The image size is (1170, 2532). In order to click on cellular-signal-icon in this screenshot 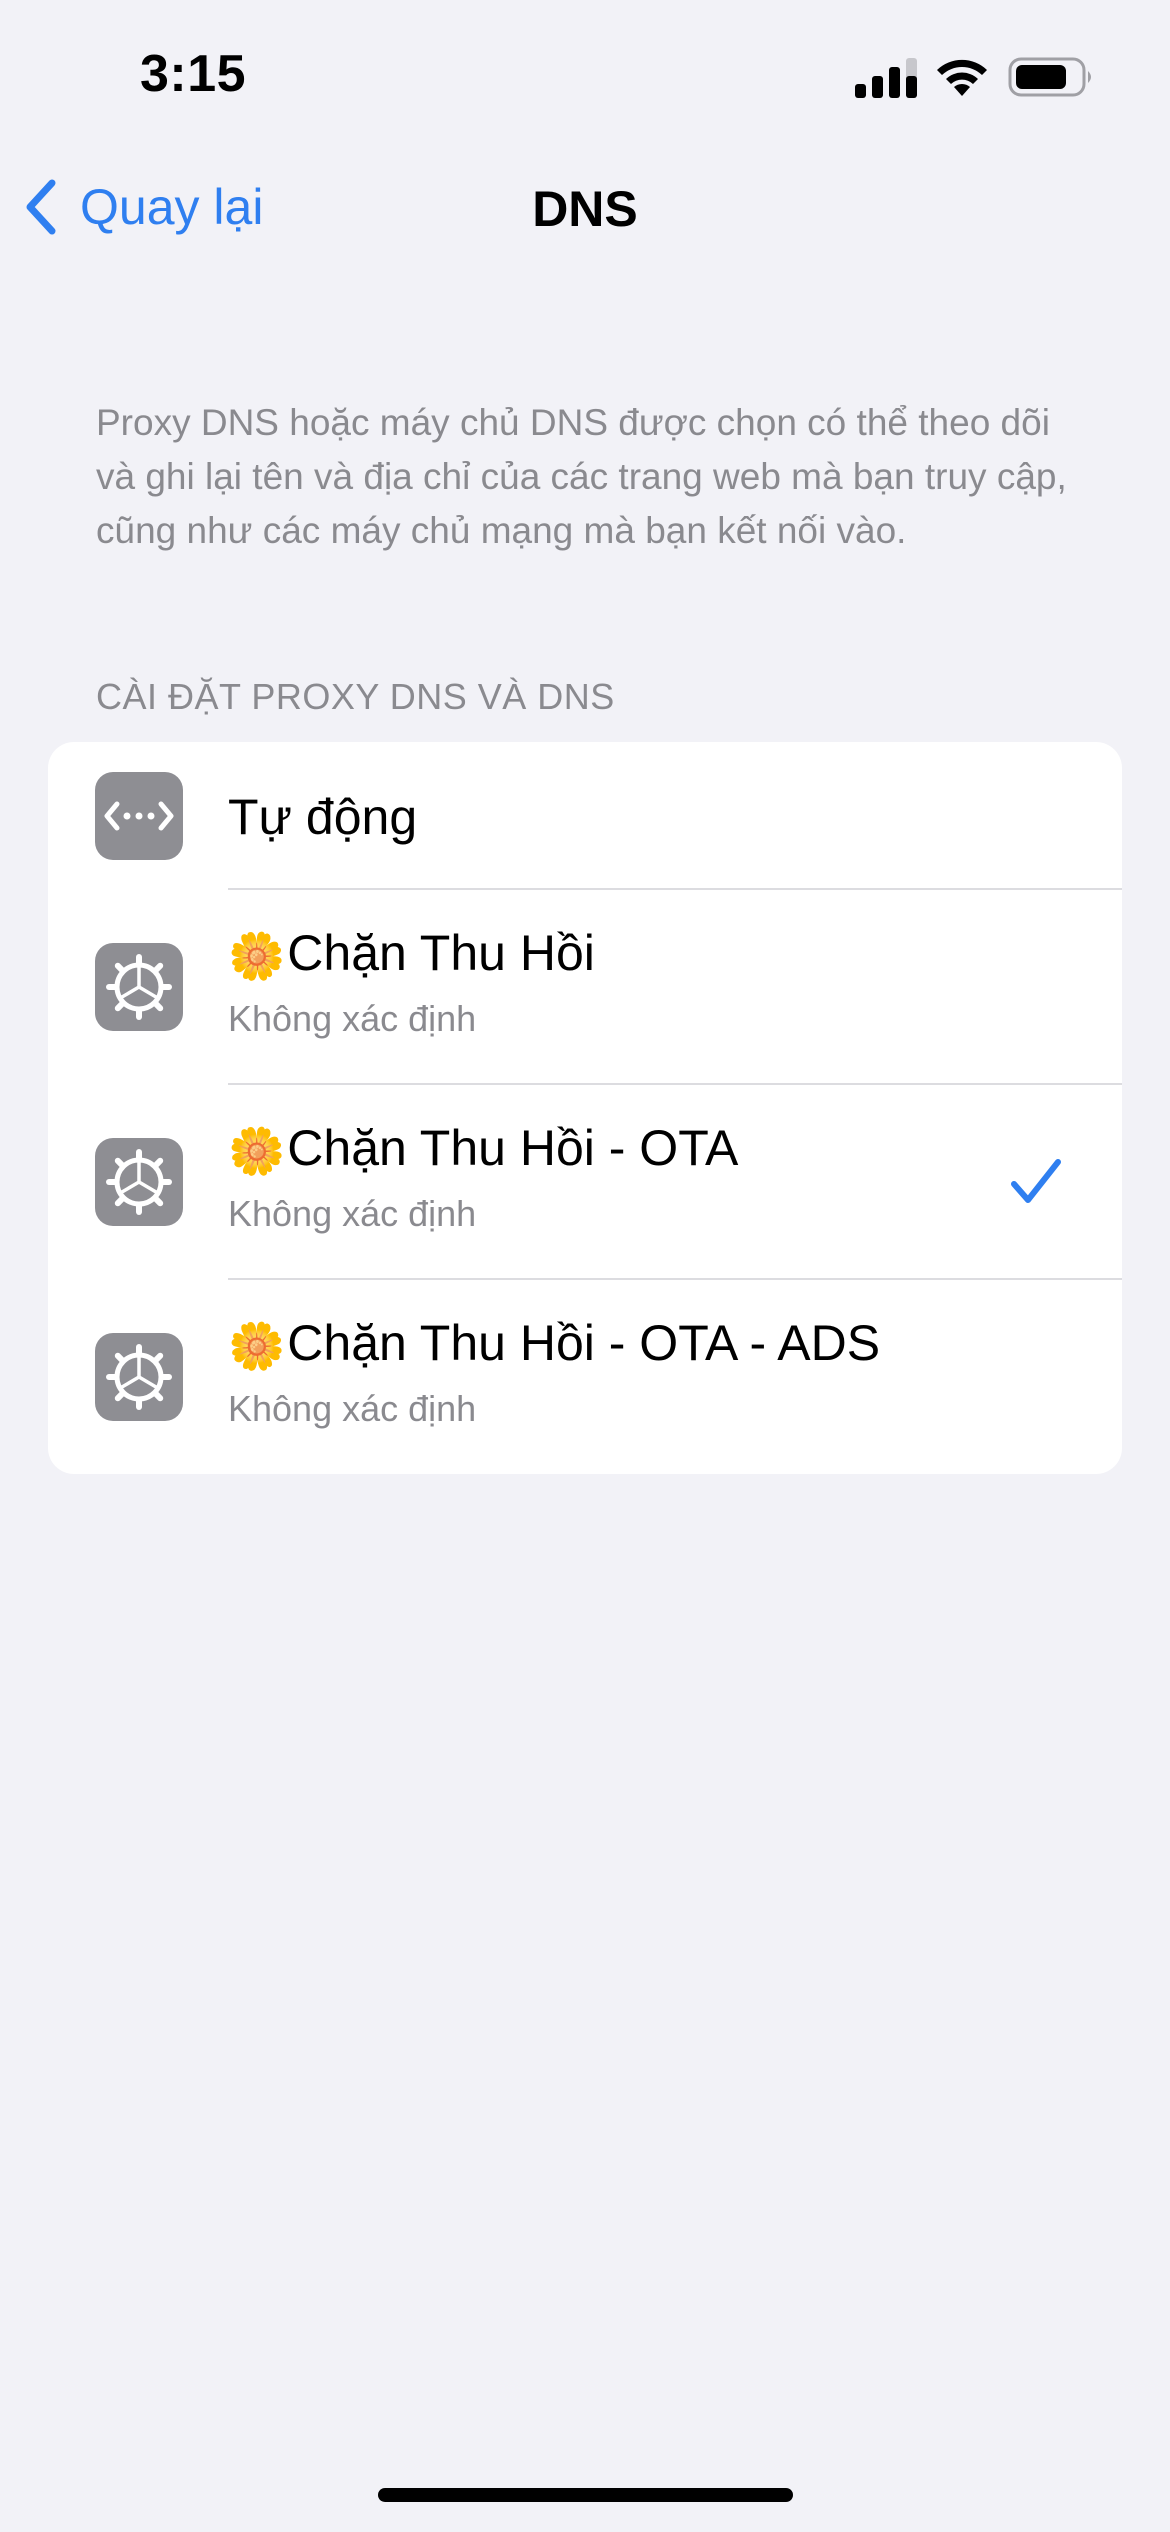, I will do `click(886, 78)`.